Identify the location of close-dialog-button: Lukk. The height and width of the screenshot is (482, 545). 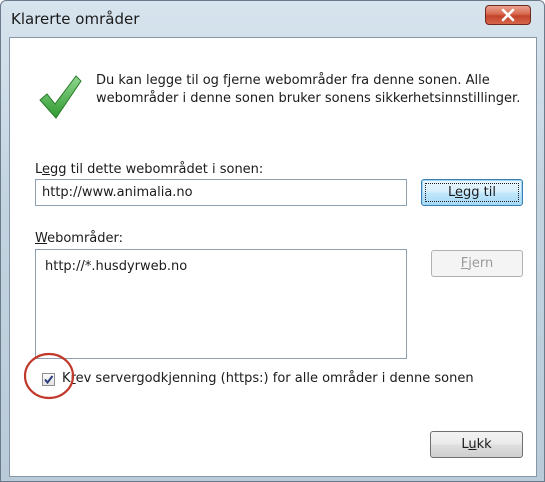
(476, 444).